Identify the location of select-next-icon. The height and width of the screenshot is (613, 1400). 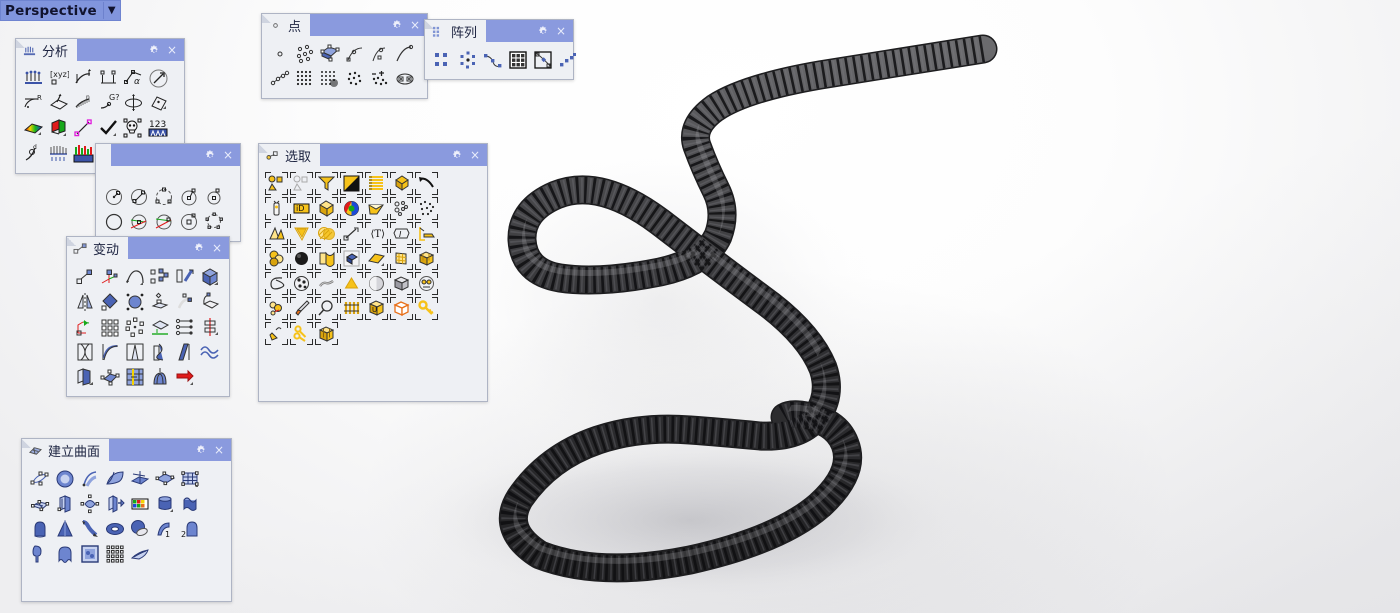
(276, 208).